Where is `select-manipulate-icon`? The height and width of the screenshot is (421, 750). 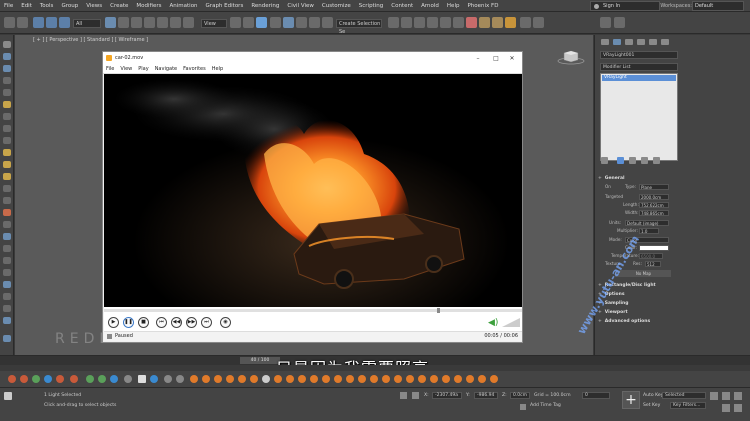
select-manipulate-icon is located at coordinates (248, 22).